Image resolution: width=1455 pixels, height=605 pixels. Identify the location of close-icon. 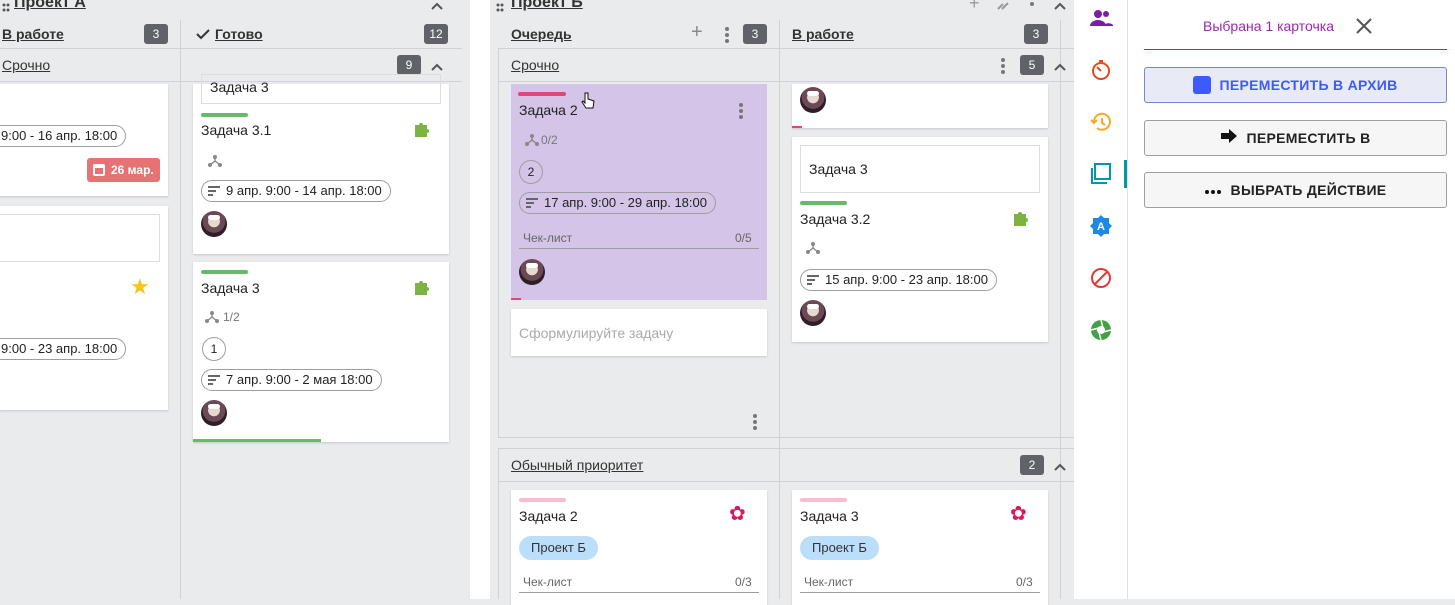
(1364, 26).